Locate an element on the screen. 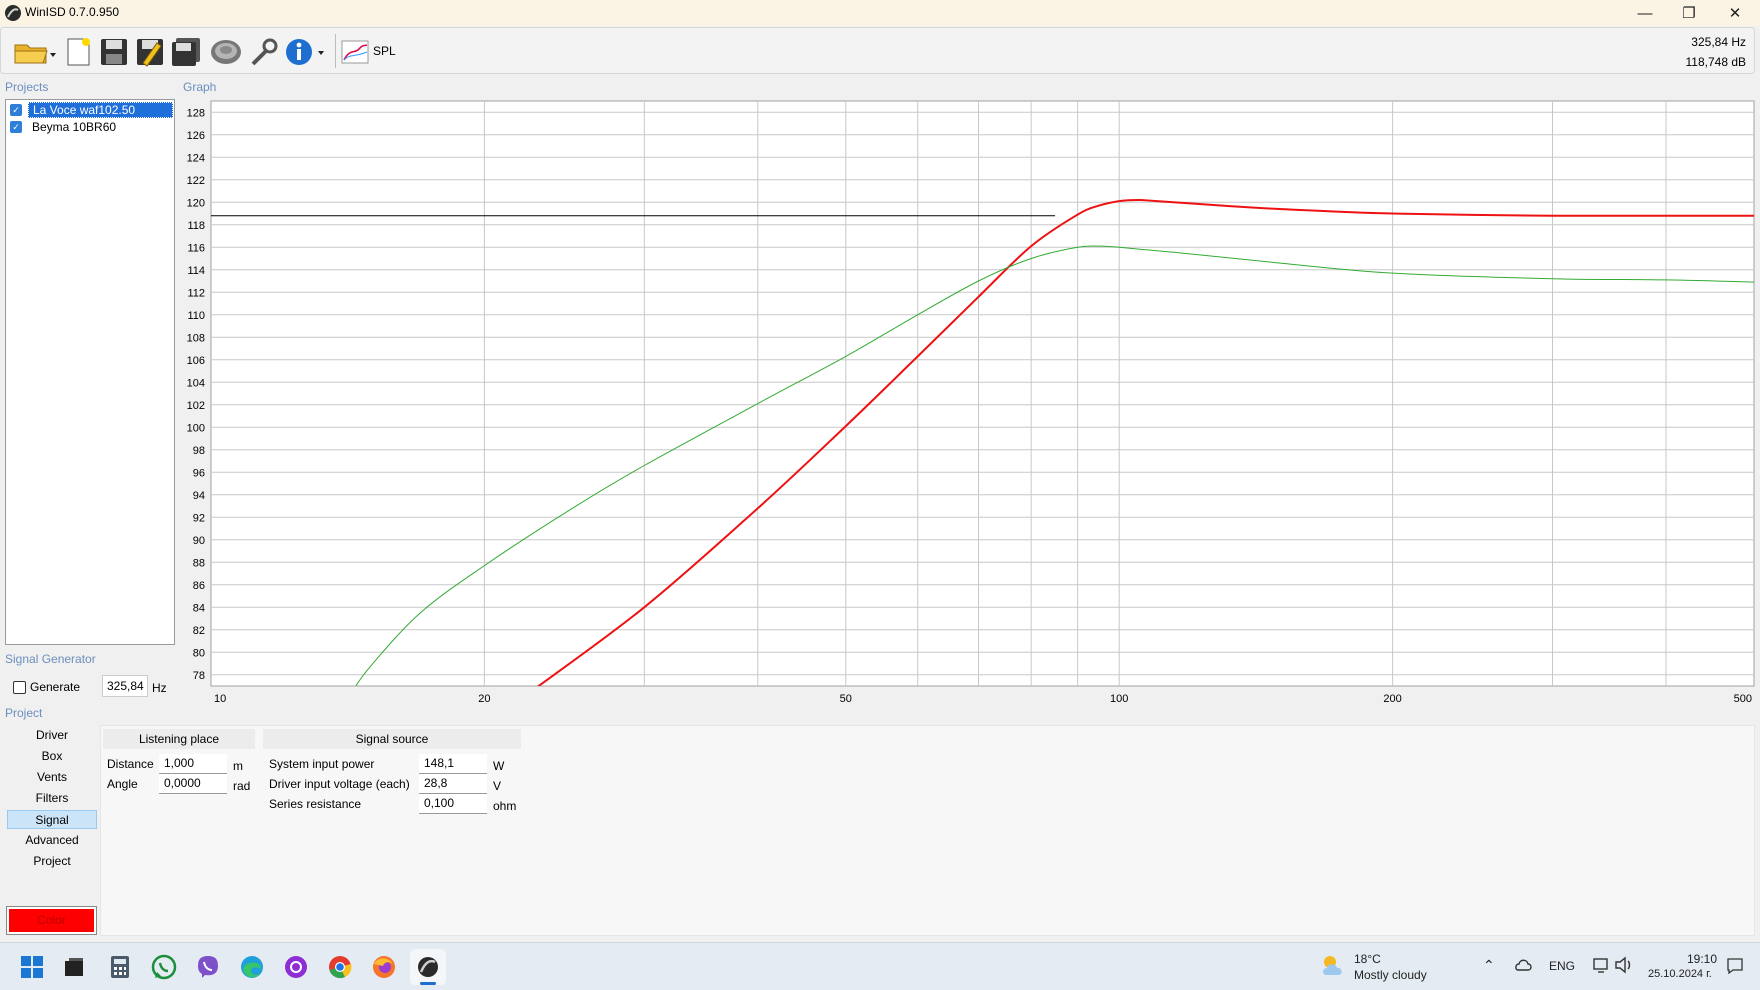  color-button: Color is located at coordinates (51, 920).